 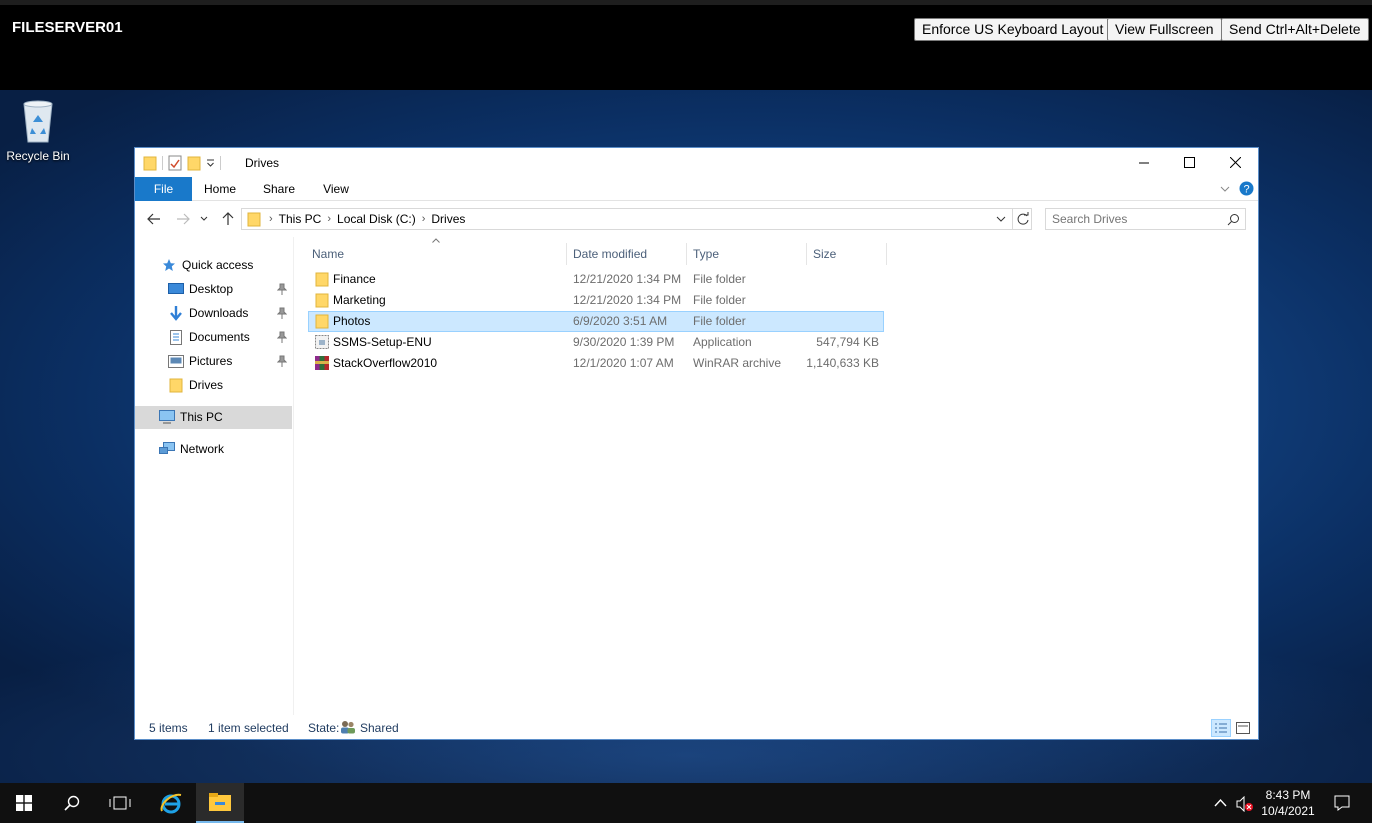 I want to click on recent-locations-button, so click(x=204, y=219).